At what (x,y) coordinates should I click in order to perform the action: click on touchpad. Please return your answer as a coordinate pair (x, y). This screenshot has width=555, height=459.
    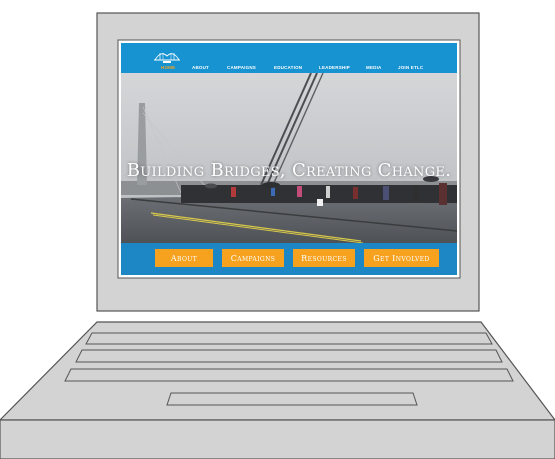
    Looking at the image, I should click on (292, 399).